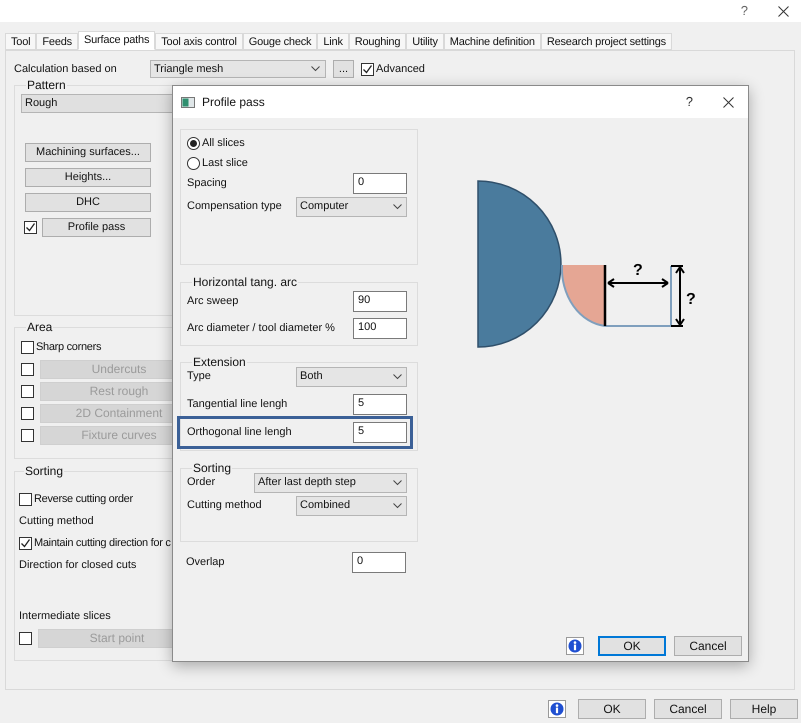 The image size is (801, 723). What do you see at coordinates (96, 227) in the screenshot?
I see `option-button: Profile pass` at bounding box center [96, 227].